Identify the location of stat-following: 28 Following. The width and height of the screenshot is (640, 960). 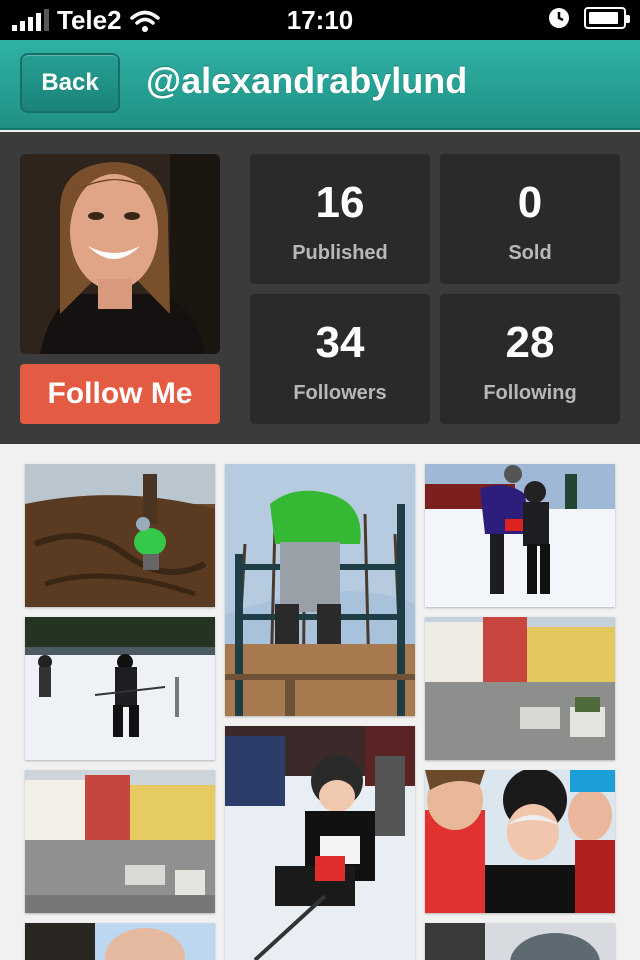
(530, 359).